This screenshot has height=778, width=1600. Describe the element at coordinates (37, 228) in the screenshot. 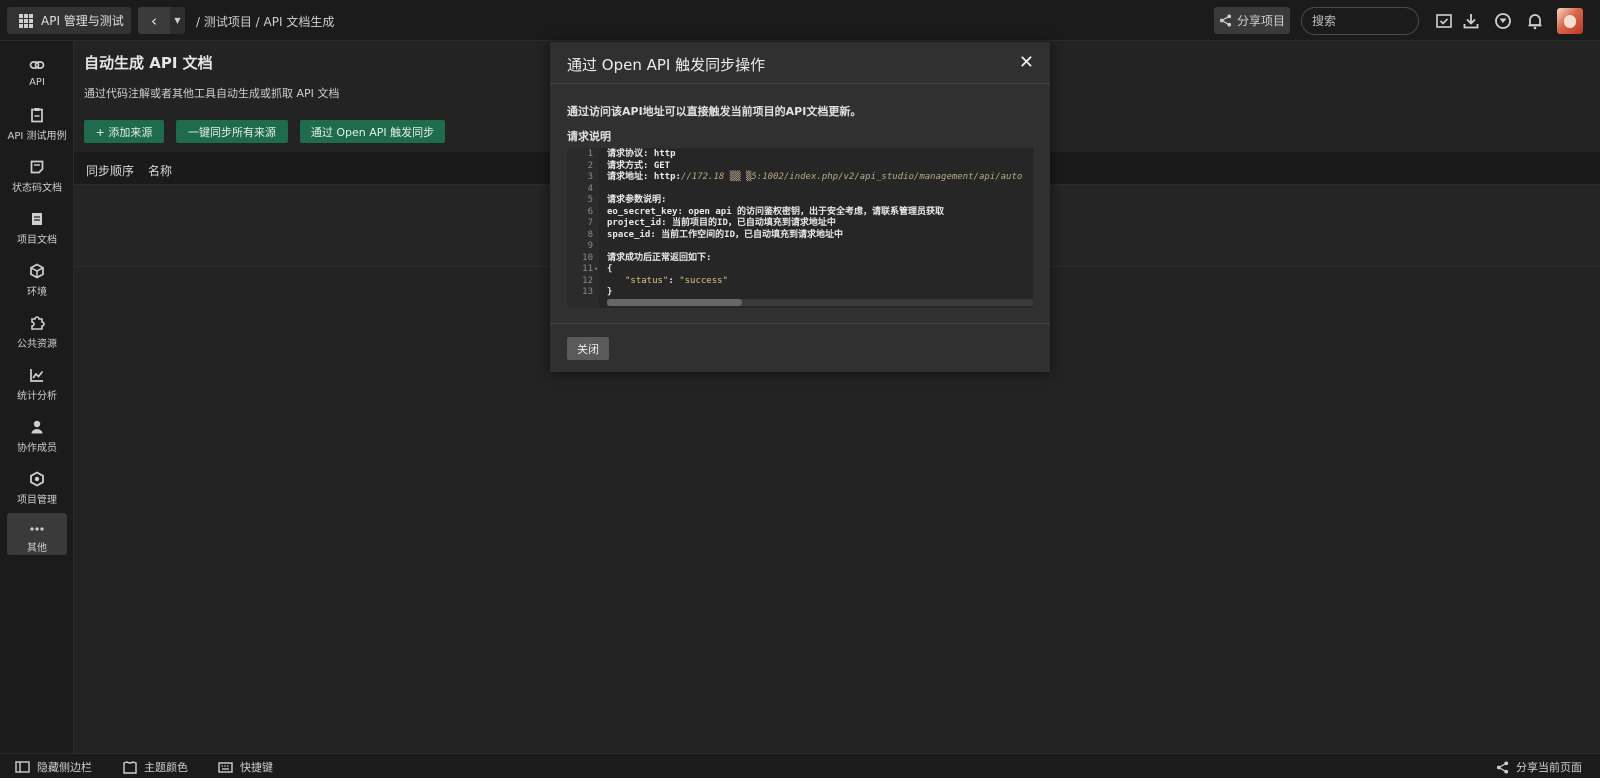

I see `sidebar-item-project-docs: 项目文档` at that location.